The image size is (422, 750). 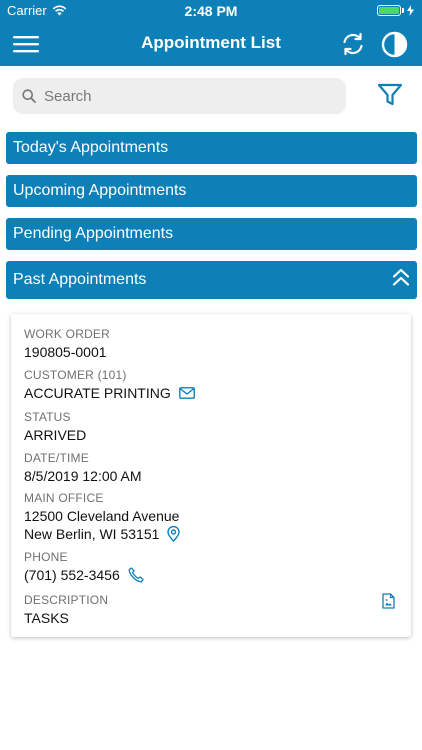 I want to click on work-order-value: 190805-0001, so click(x=65, y=352).